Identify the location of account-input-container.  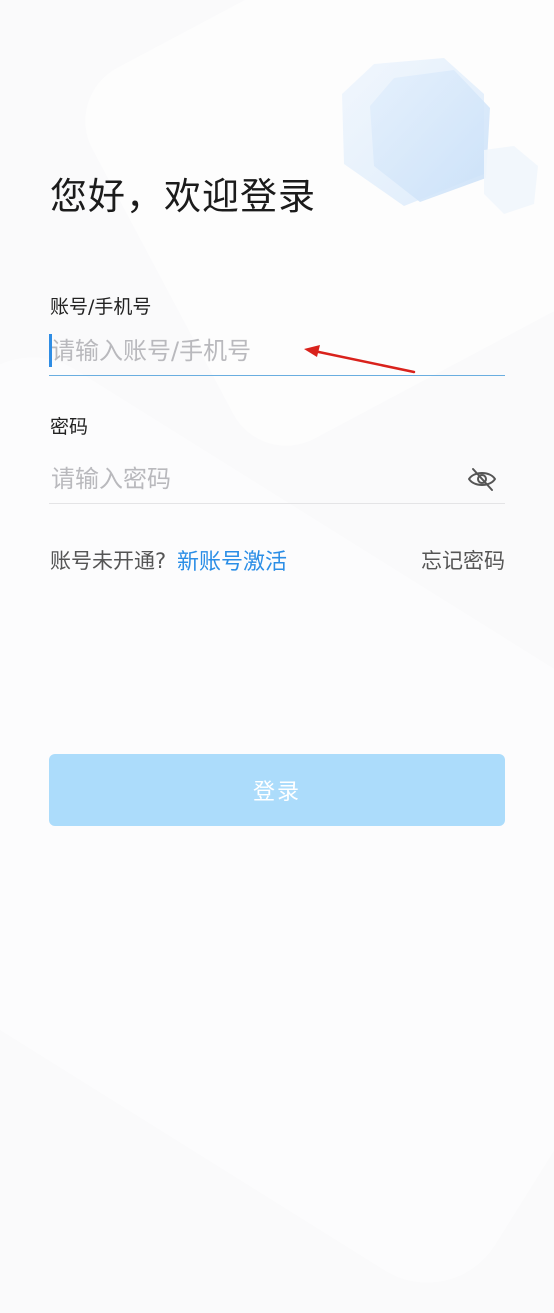
(277, 352).